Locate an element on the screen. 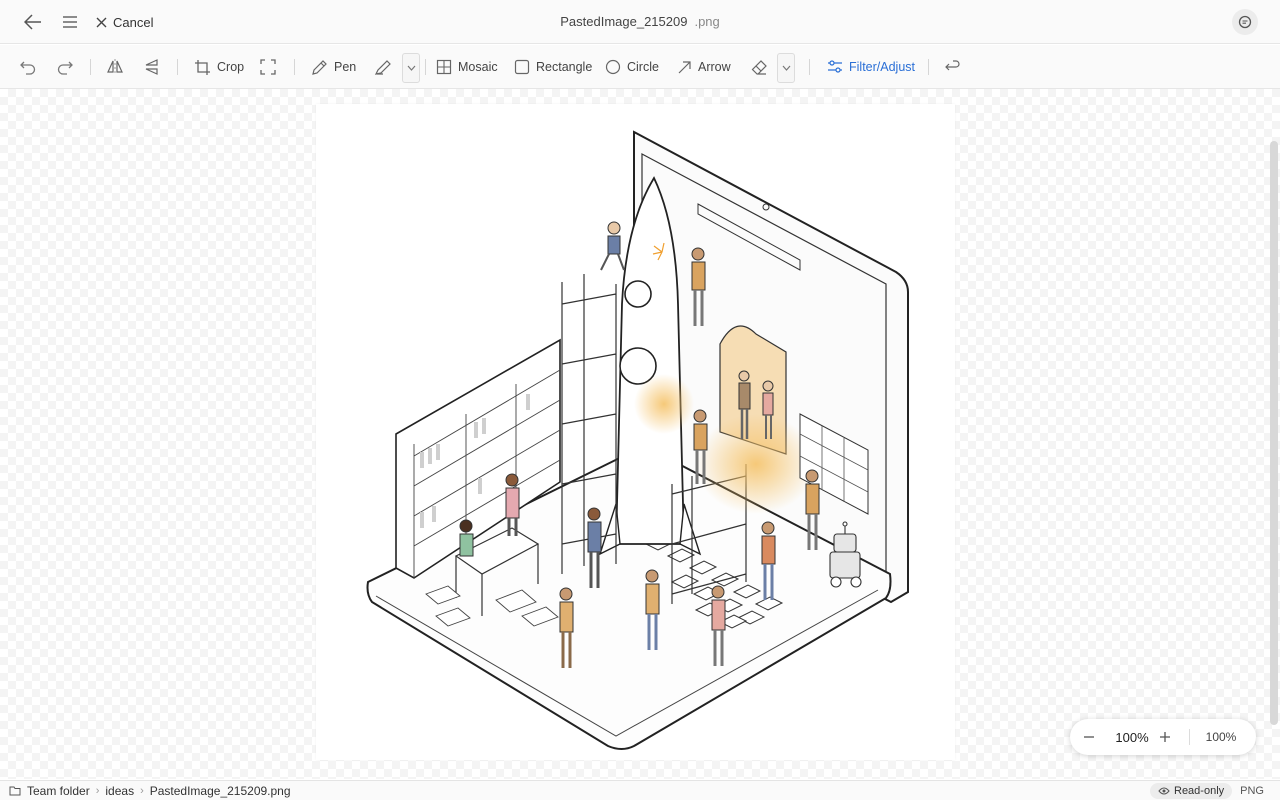  eraser-options-dropdown is located at coordinates (786, 68).